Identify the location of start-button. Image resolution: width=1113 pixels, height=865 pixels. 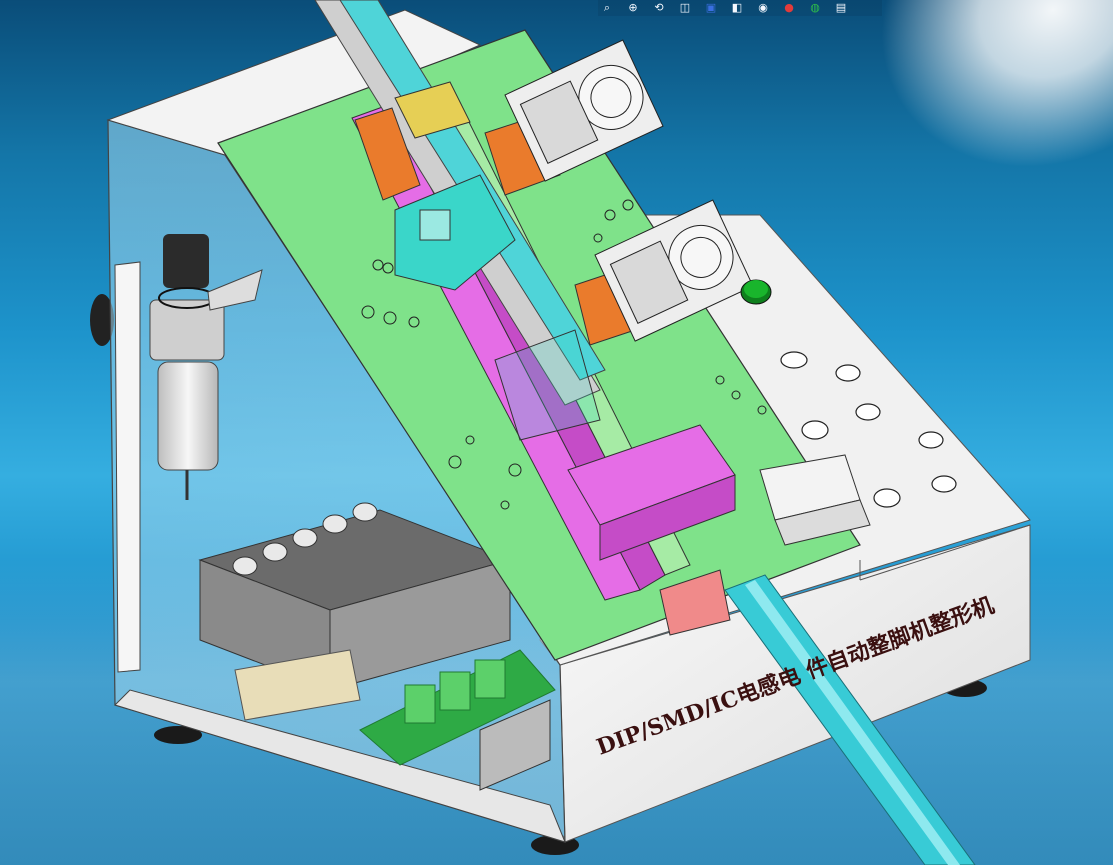
(756, 292).